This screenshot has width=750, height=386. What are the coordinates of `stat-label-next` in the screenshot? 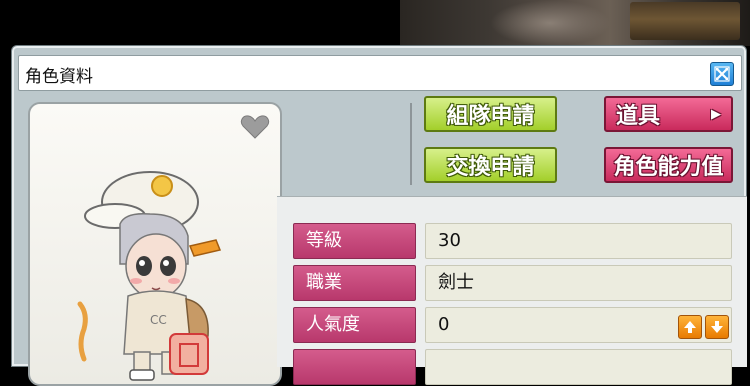 It's located at (354, 367).